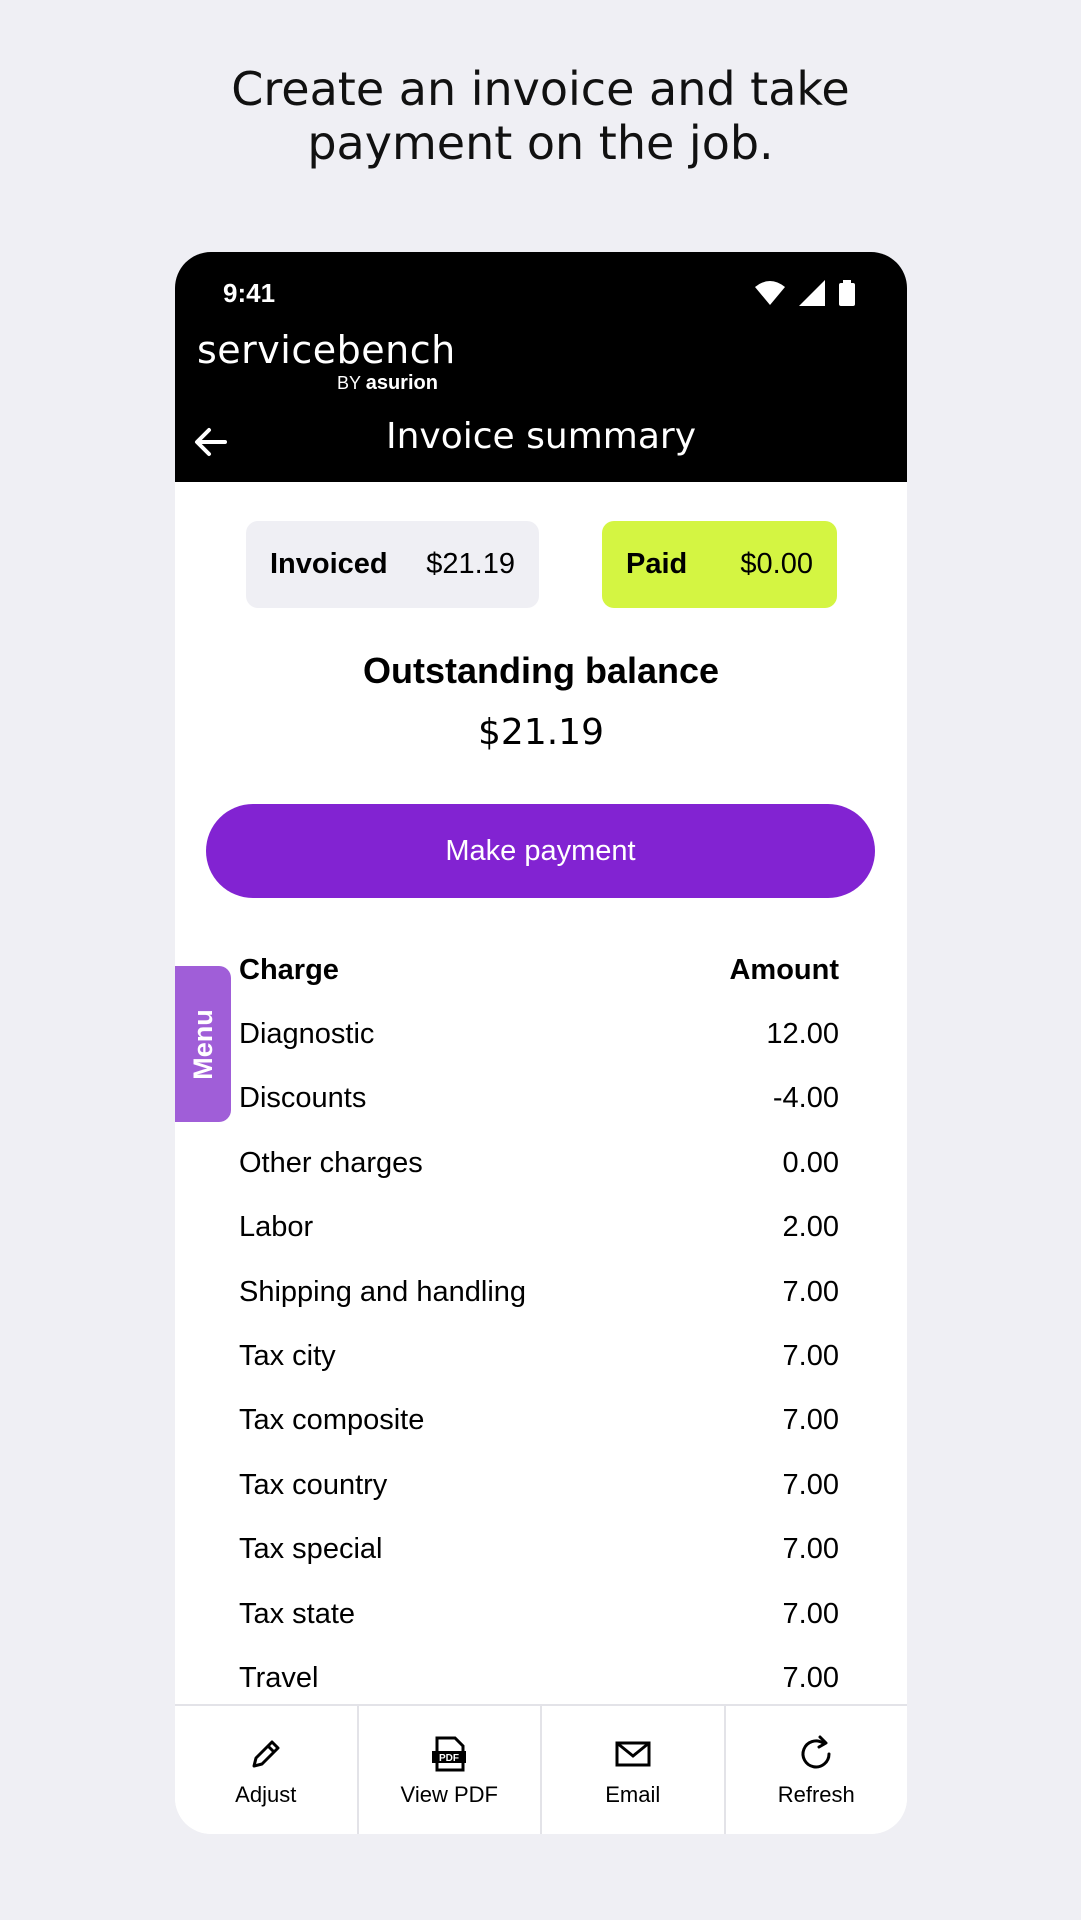 The width and height of the screenshot is (1081, 1920). I want to click on charge-name: Shipping and handling, so click(383, 1291).